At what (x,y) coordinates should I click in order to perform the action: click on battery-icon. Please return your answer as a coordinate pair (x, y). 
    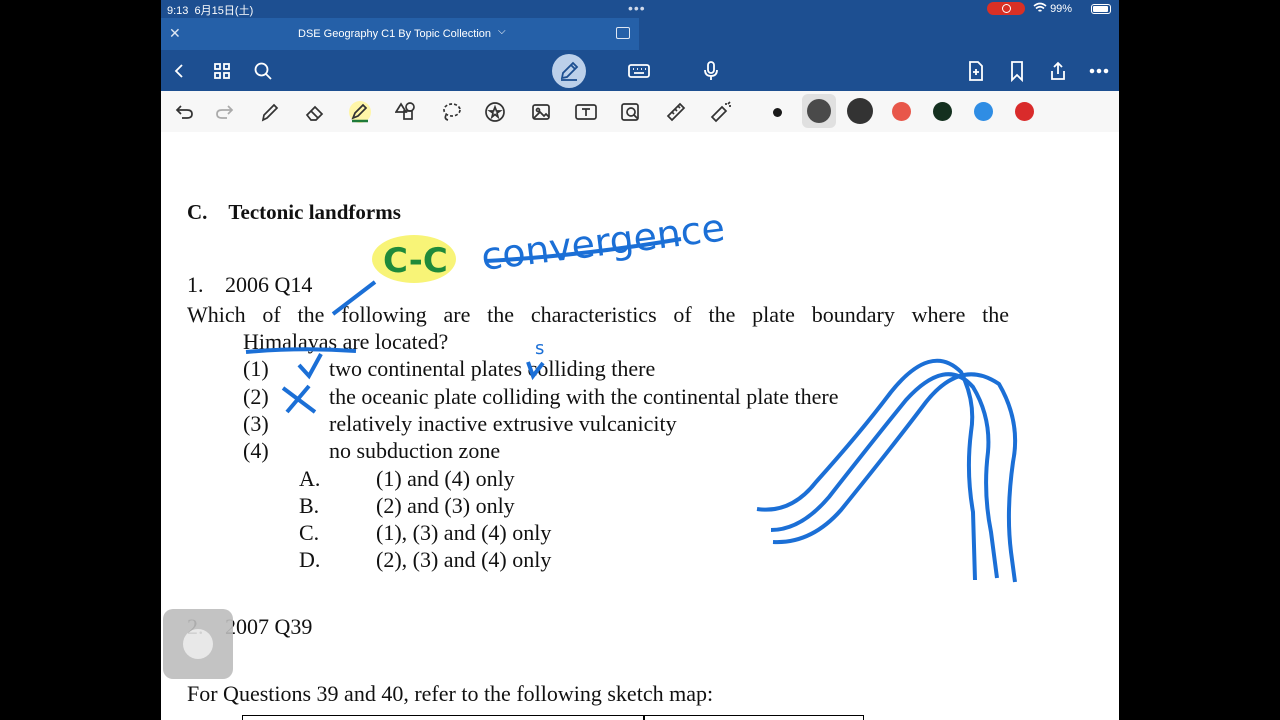
    Looking at the image, I should click on (1101, 9).